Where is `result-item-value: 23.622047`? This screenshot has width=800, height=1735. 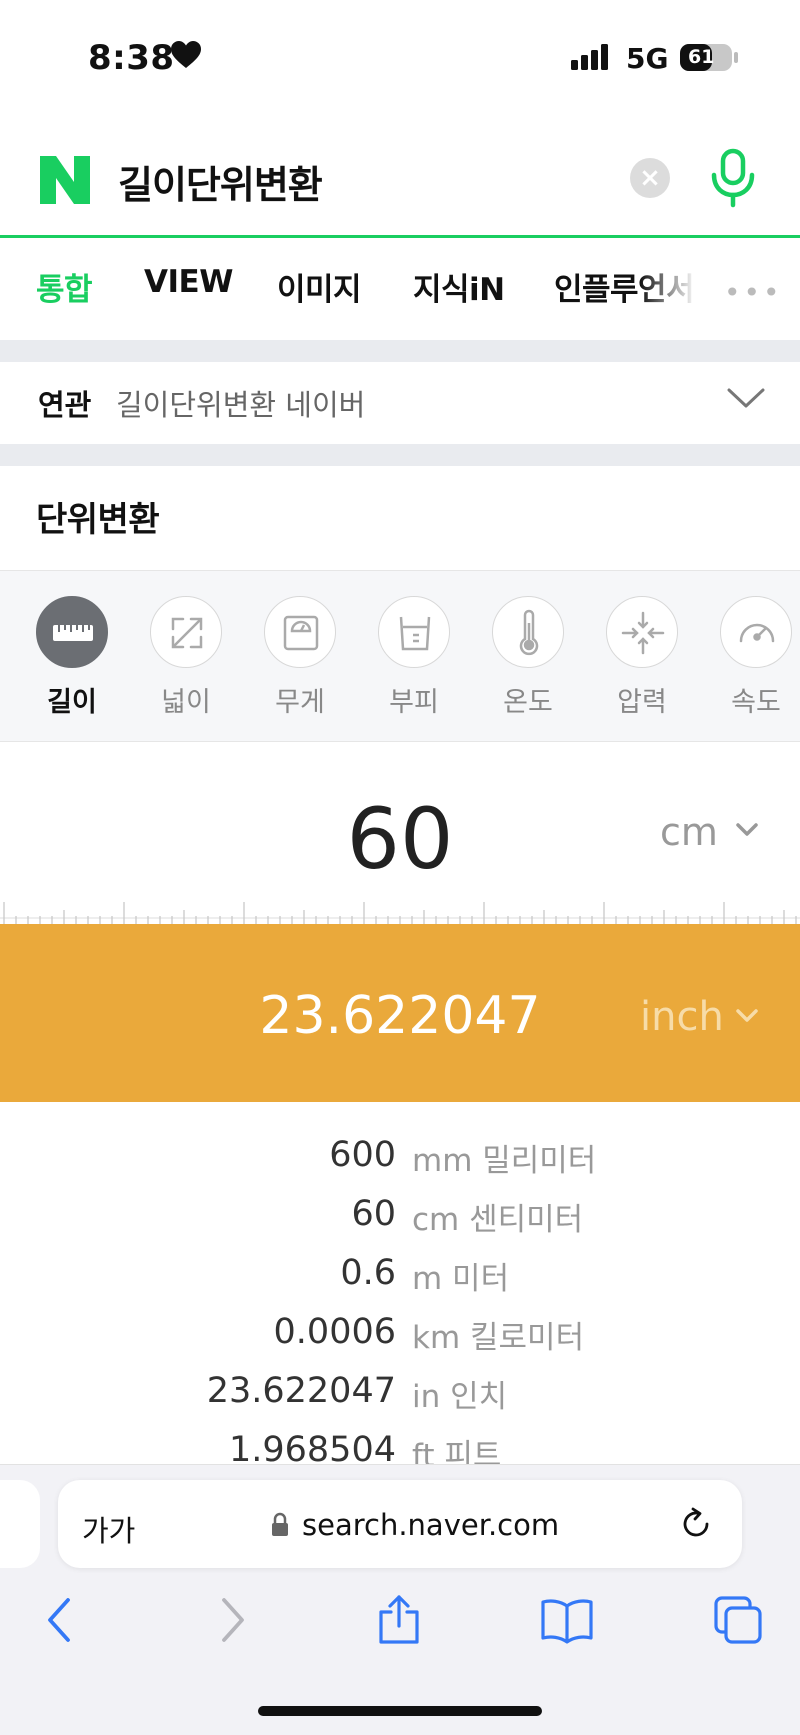 result-item-value: 23.622047 is located at coordinates (301, 1391).